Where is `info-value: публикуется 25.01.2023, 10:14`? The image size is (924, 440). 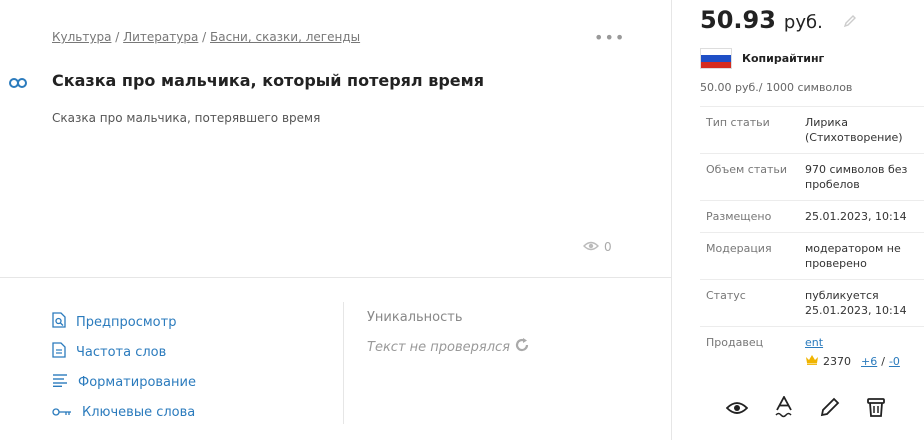
info-value: публикуется 25.01.2023, 10:14 is located at coordinates (856, 303).